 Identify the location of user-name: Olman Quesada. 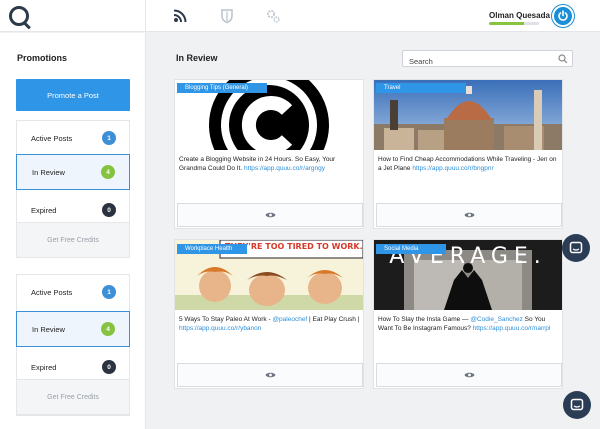
(519, 15).